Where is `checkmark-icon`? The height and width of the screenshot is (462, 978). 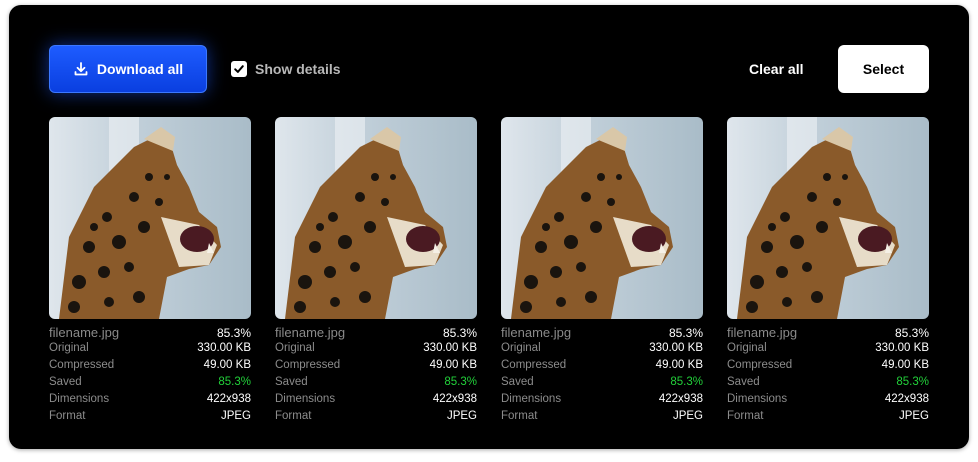
checkmark-icon is located at coordinates (239, 69).